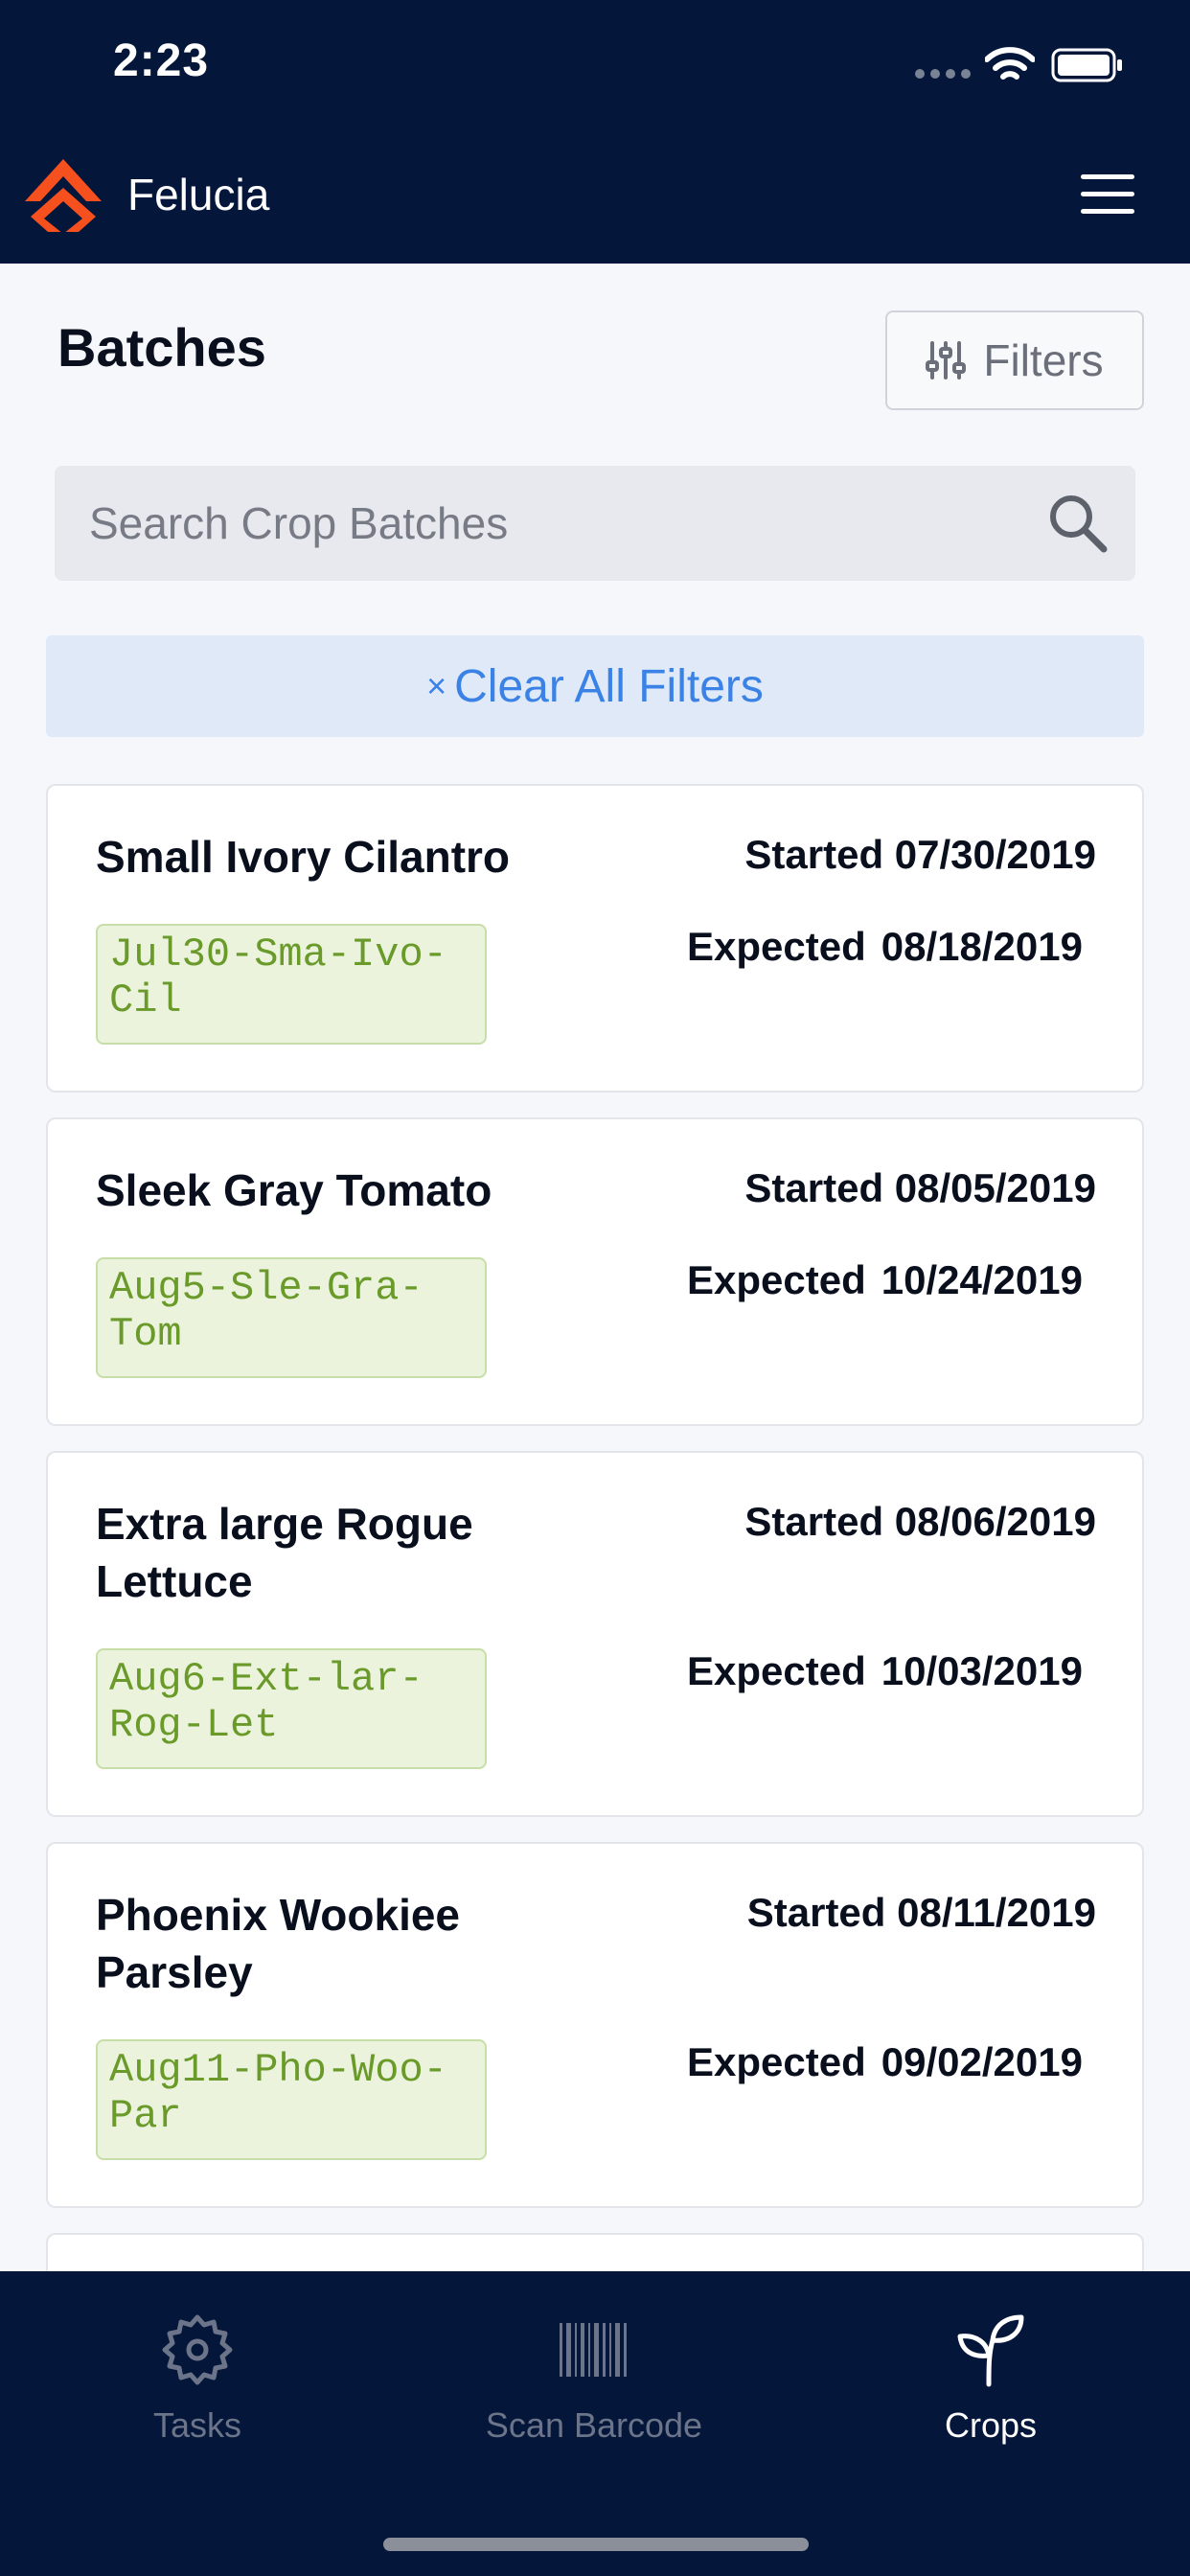  What do you see at coordinates (285, 1552) in the screenshot?
I see `batch-name: Extra large Rogue Lettuce` at bounding box center [285, 1552].